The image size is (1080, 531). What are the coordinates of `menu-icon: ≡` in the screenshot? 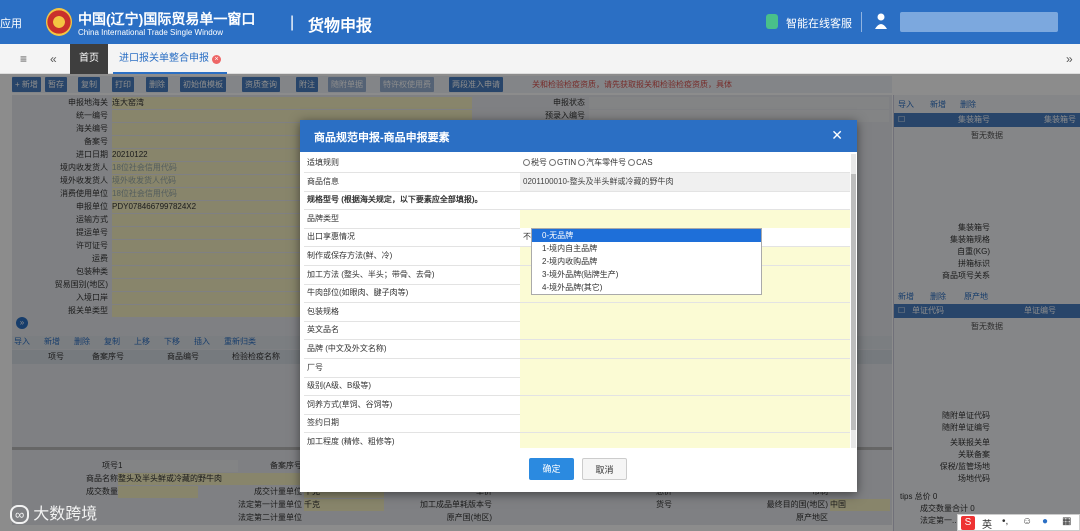 It's located at (23, 59).